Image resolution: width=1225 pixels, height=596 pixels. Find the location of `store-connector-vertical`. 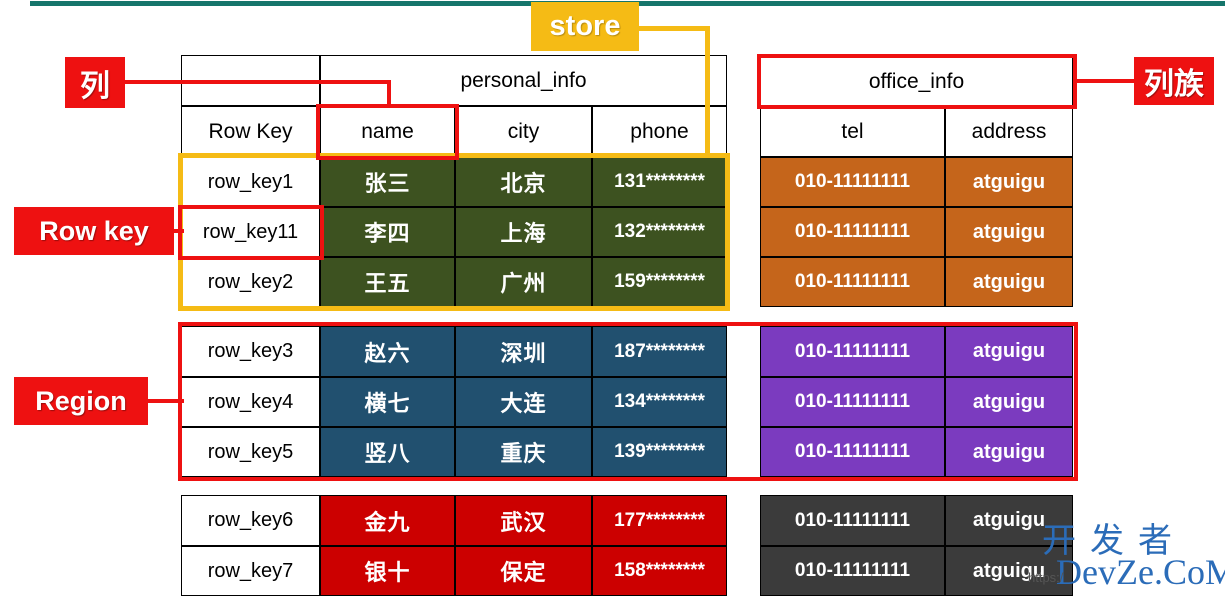

store-connector-vertical is located at coordinates (707, 92).